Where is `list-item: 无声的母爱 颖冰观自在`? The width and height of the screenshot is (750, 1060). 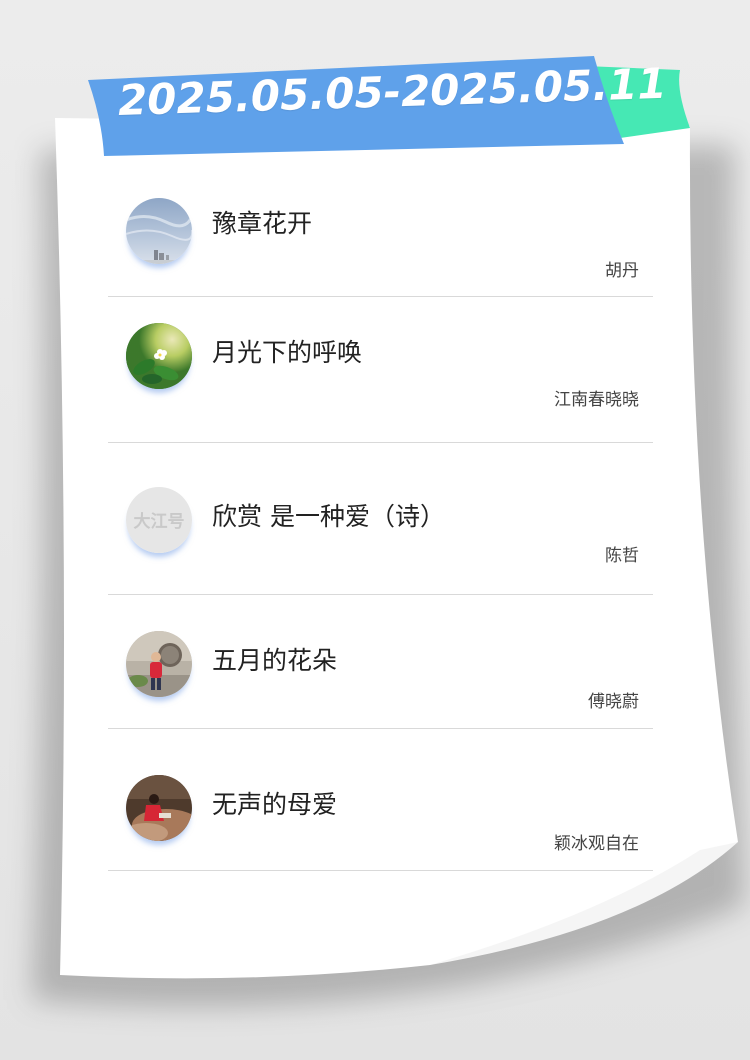
list-item: 无声的母爱 颖冰观自在 is located at coordinates (380, 800).